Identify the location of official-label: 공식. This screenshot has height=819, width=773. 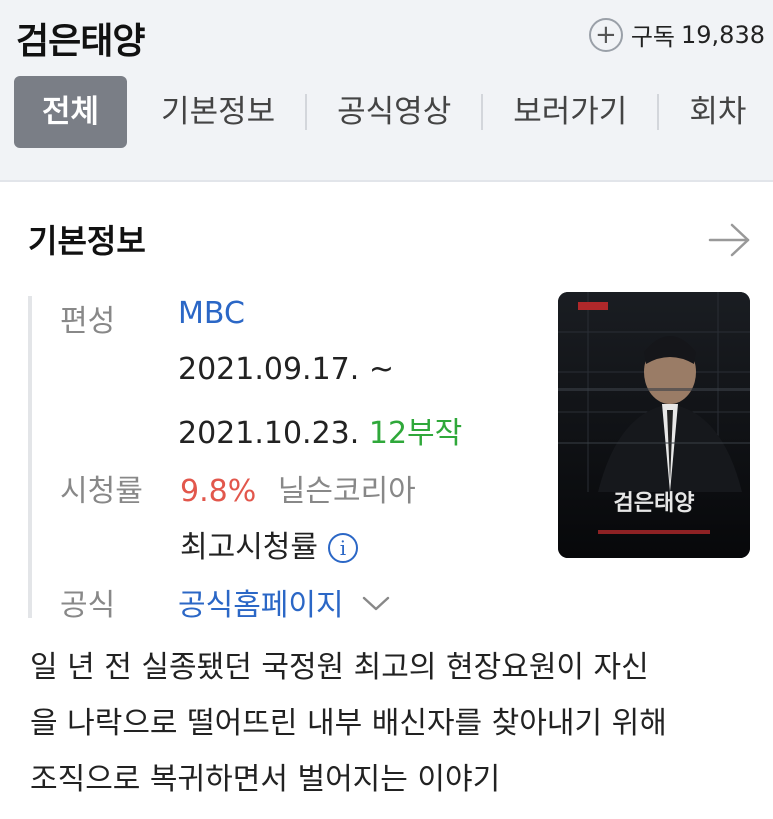
(88, 605).